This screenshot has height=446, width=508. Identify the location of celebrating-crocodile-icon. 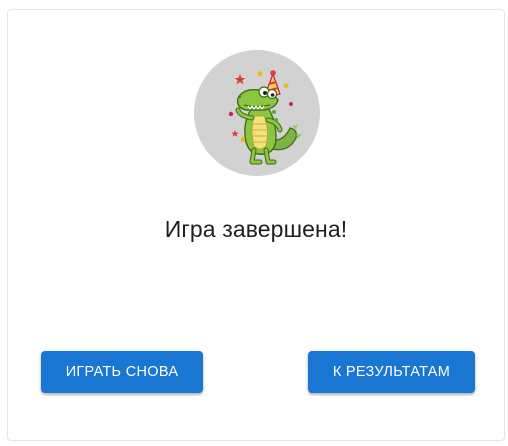
(265, 117).